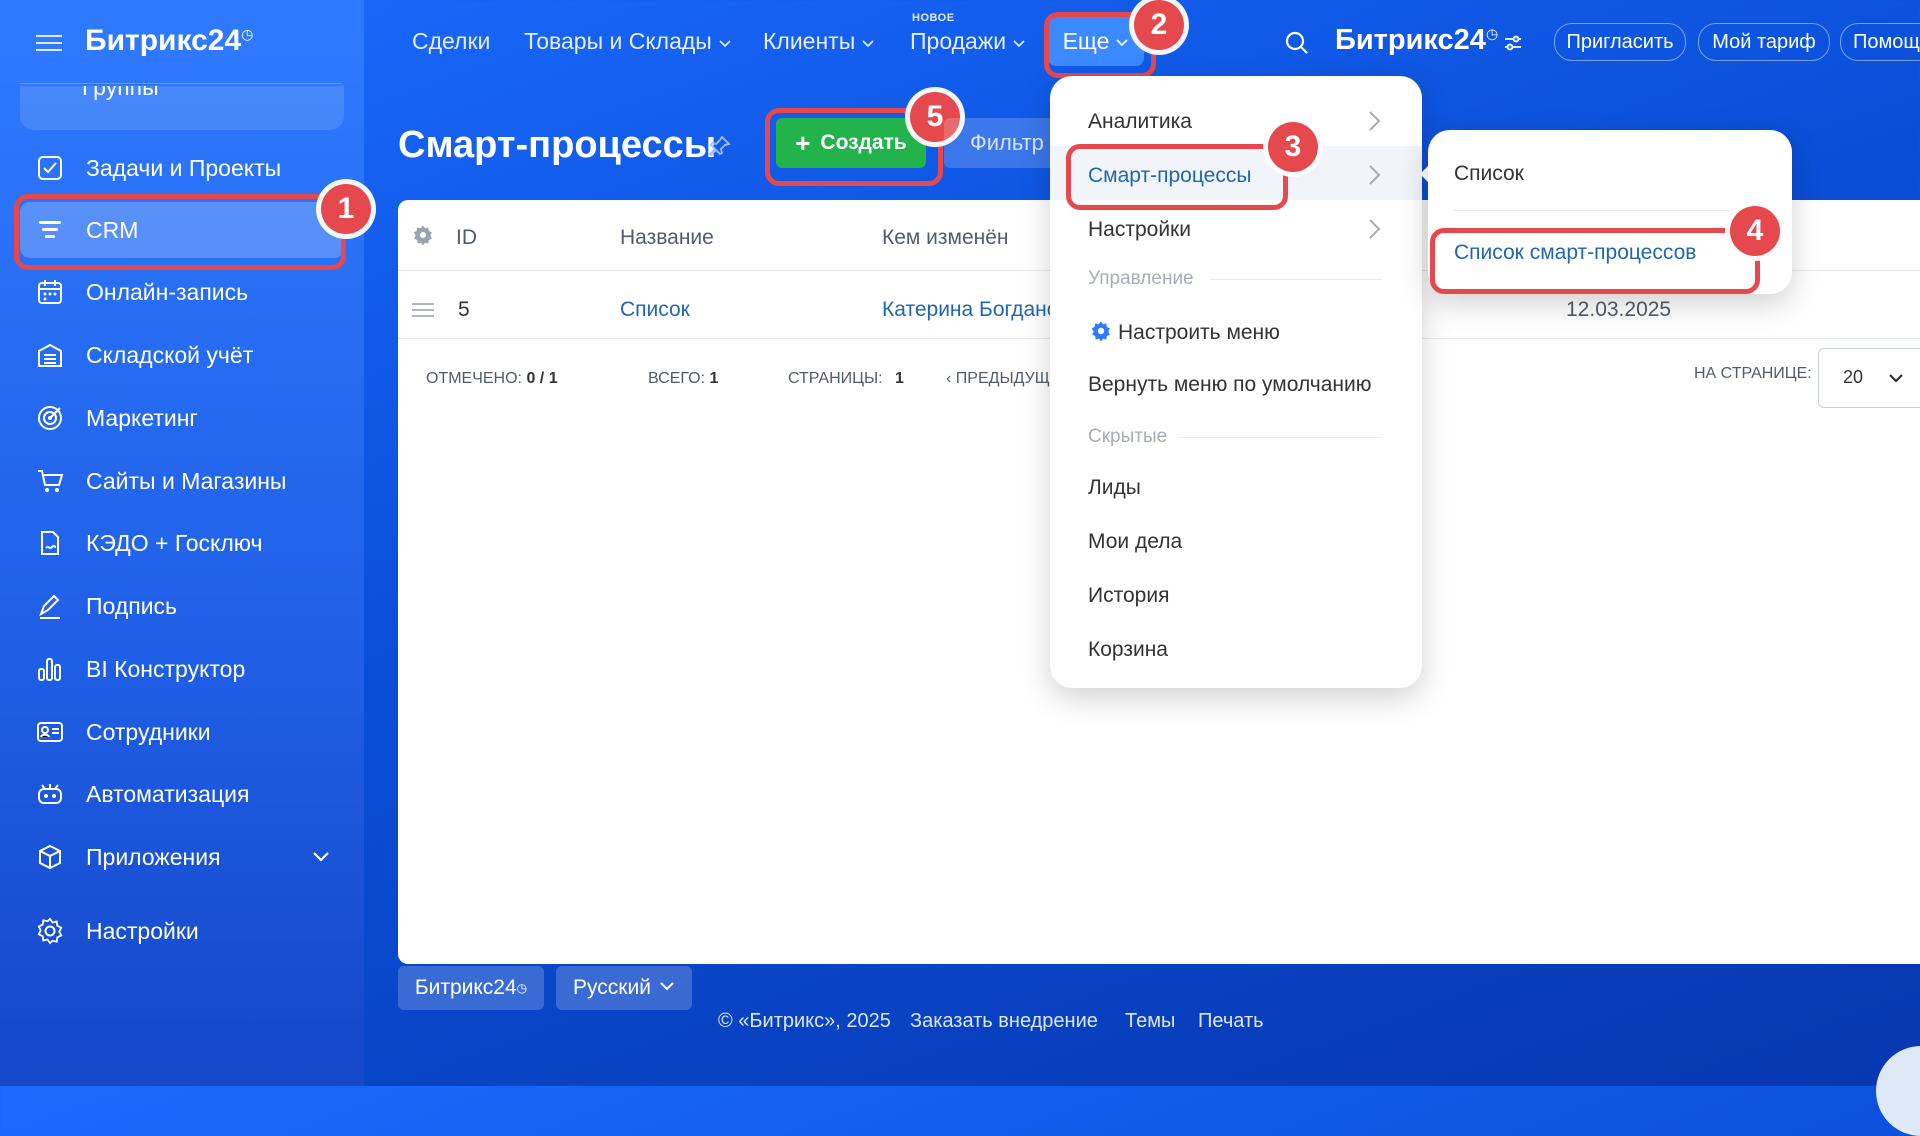  I want to click on menu-item-my-tasks: Мои дела, so click(1135, 542).